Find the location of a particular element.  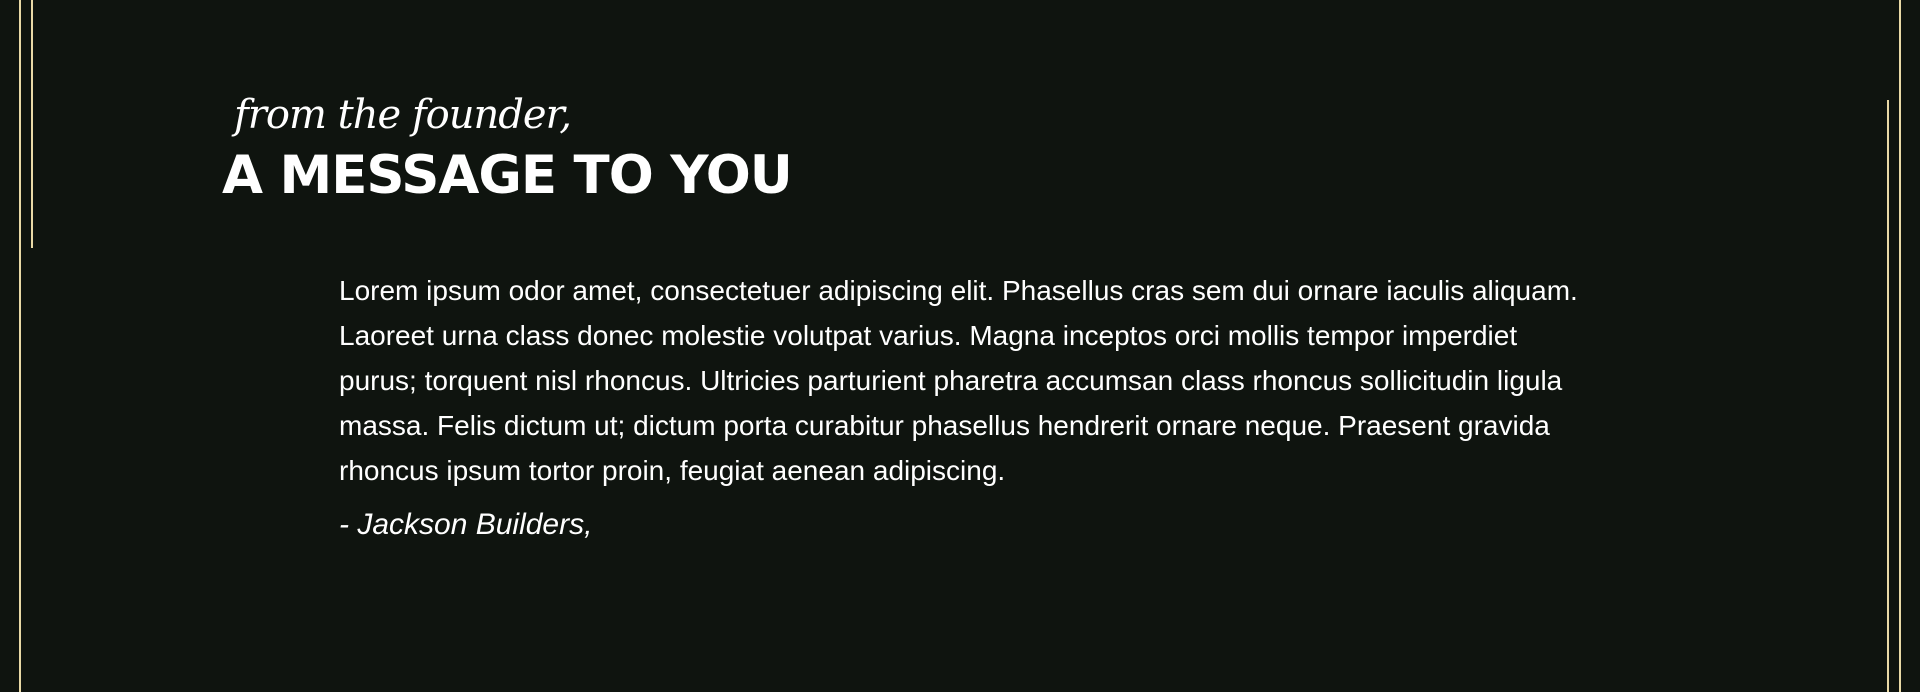

right-frame-line-inner is located at coordinates (1888, 396).